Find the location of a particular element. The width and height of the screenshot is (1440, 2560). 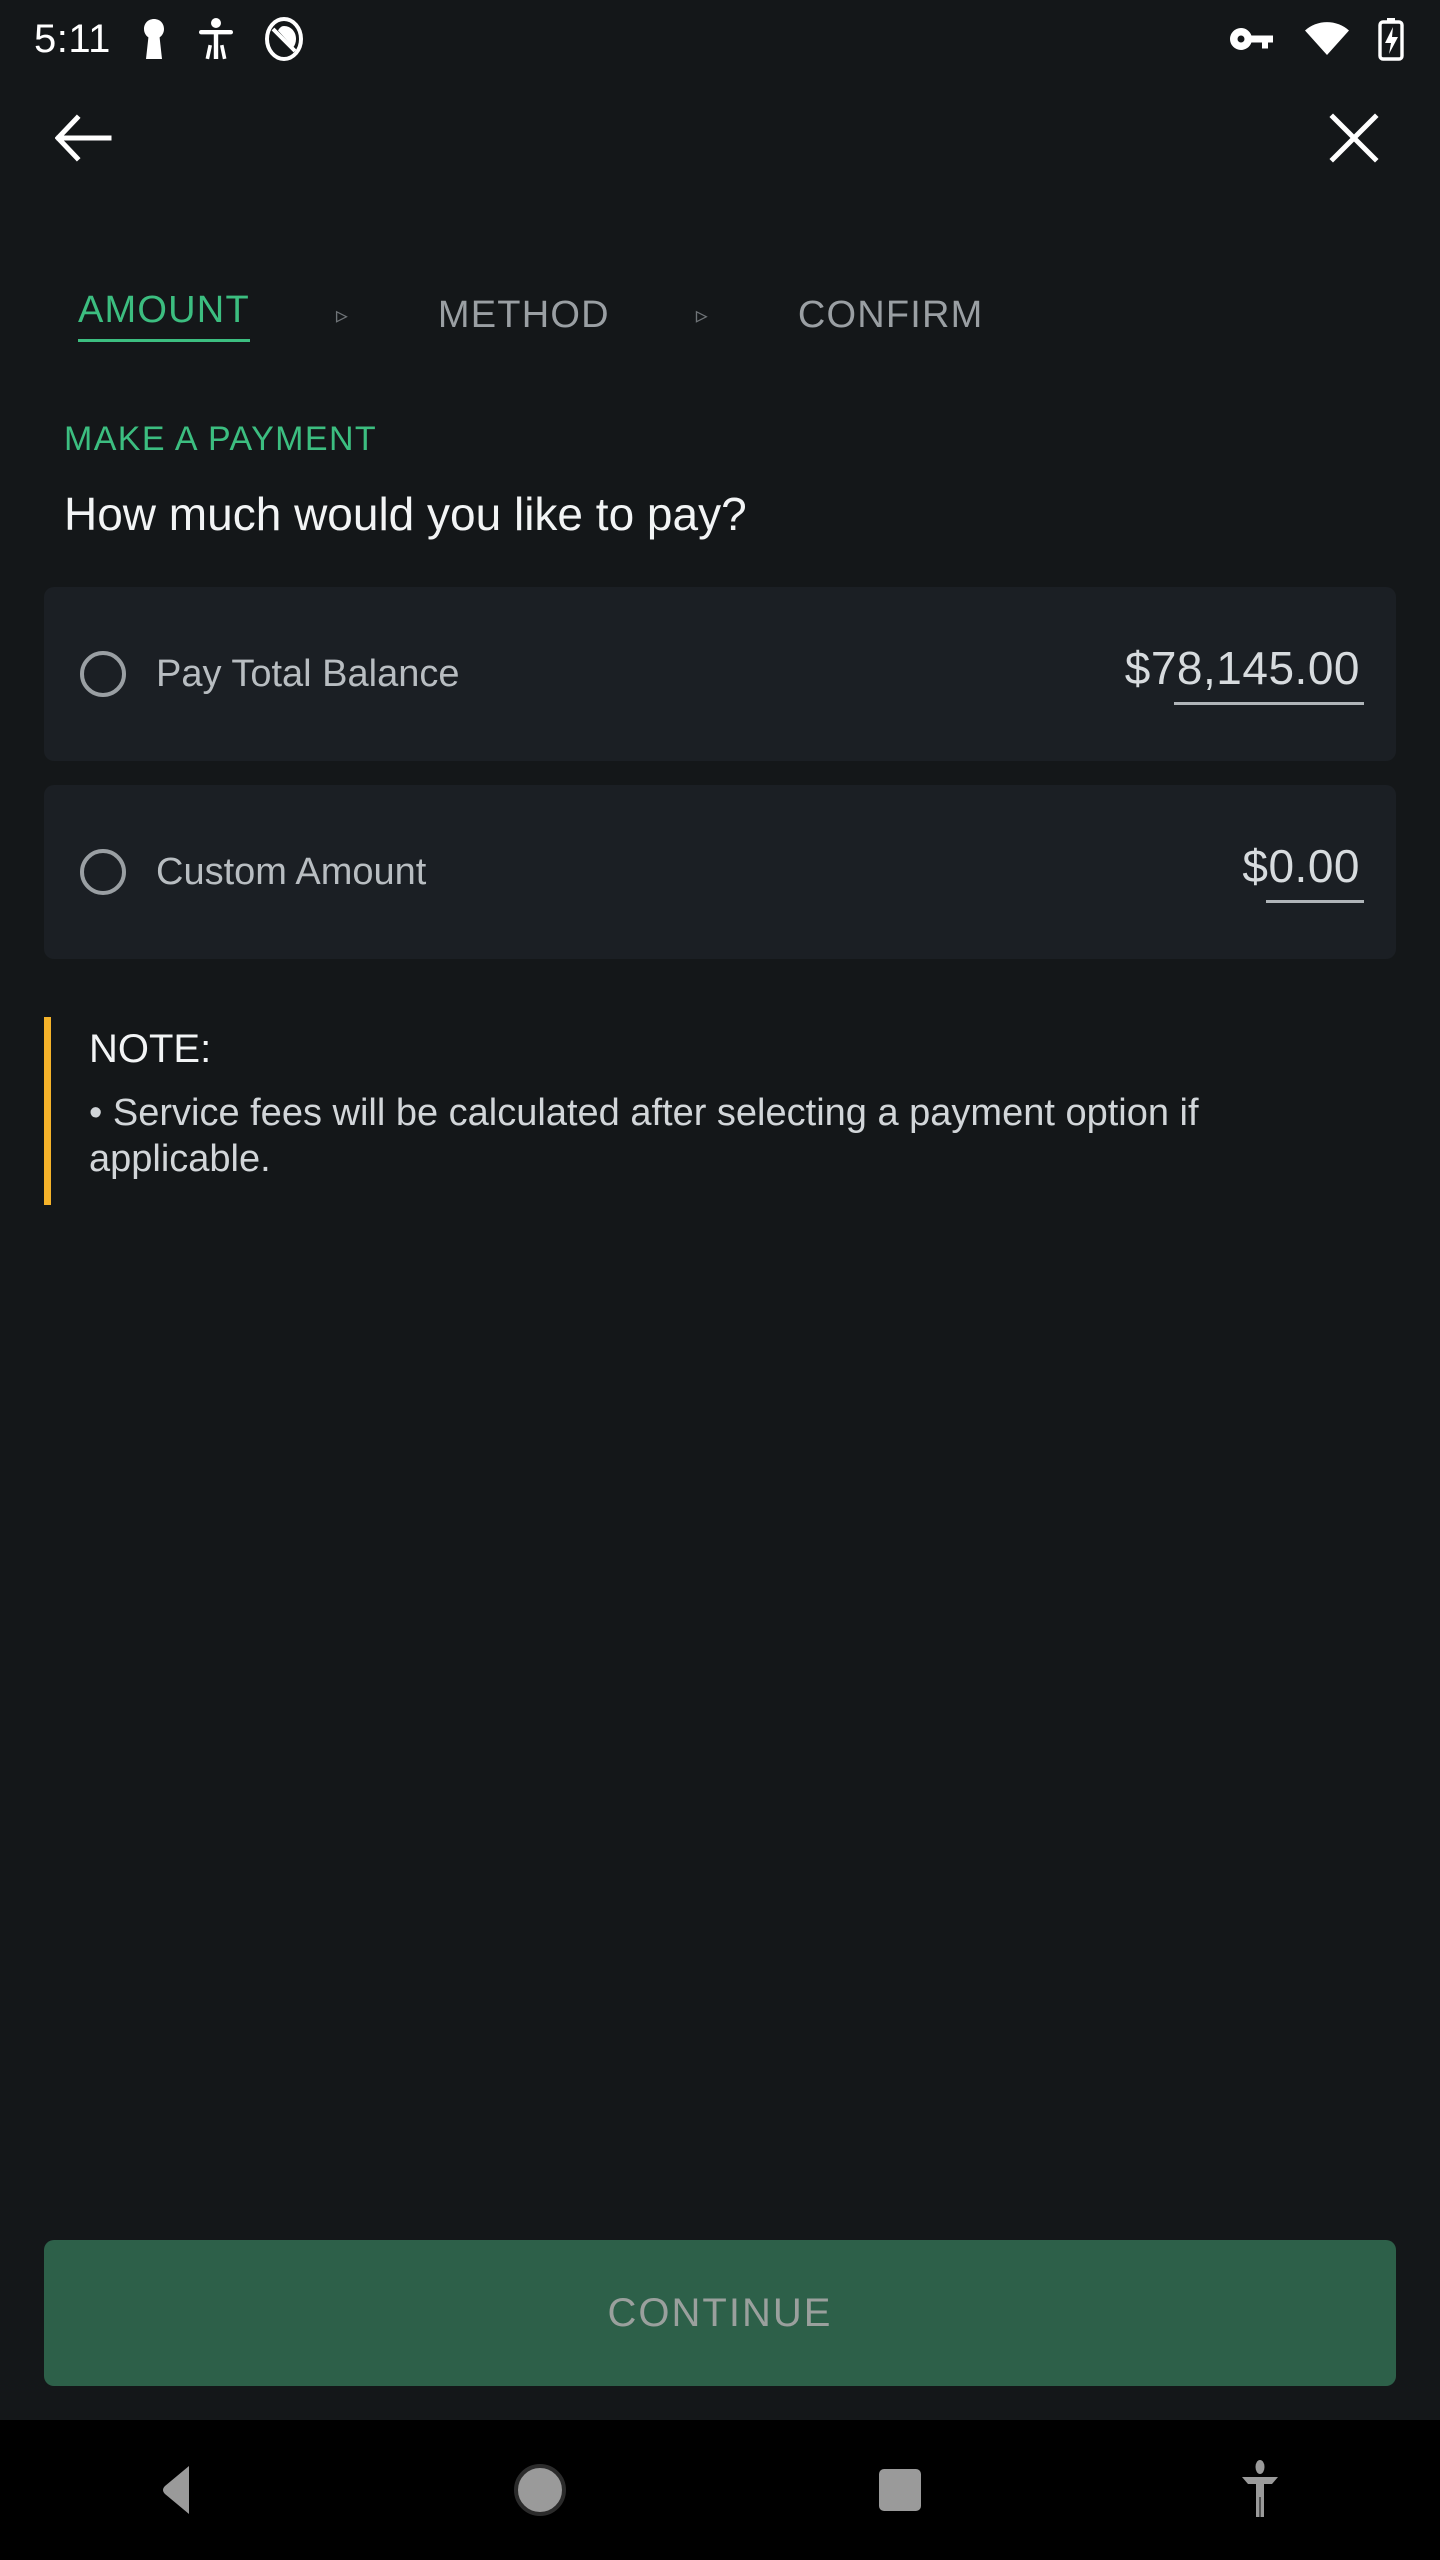

radio-custom-amount is located at coordinates (103, 872).